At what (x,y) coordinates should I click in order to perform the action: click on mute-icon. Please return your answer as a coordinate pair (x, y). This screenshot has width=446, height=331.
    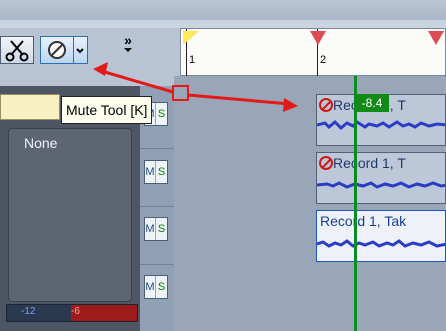
    Looking at the image, I should click on (57, 50).